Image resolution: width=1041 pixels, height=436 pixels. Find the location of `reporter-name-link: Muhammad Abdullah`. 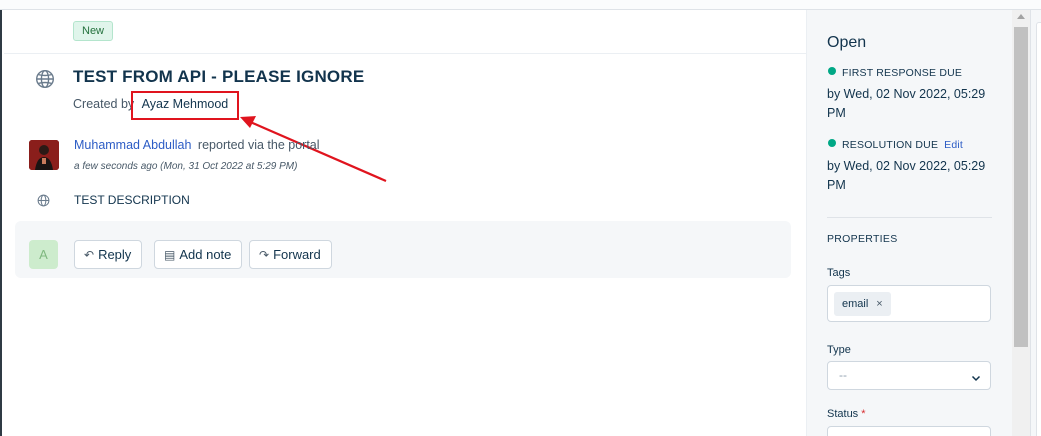

reporter-name-link: Muhammad Abdullah is located at coordinates (132, 145).